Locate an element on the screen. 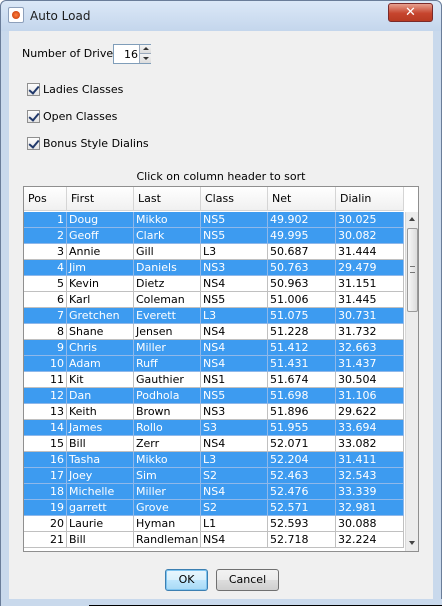 This screenshot has height=606, width=442. column-header-pos: Pos is located at coordinates (45, 199).